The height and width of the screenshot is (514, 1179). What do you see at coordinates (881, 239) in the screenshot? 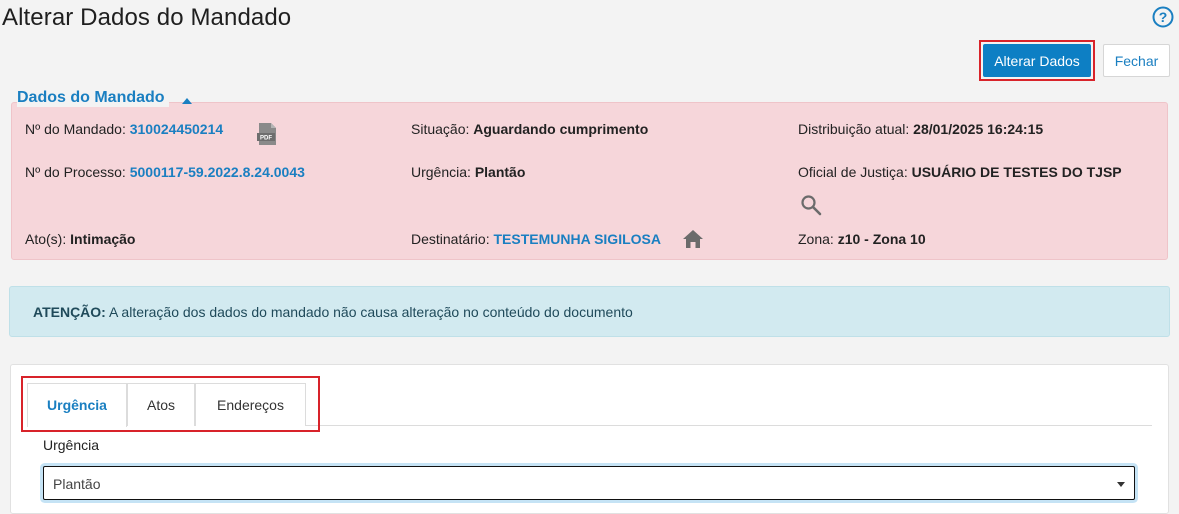
I see `zona-value: z10 - Zona 10` at bounding box center [881, 239].